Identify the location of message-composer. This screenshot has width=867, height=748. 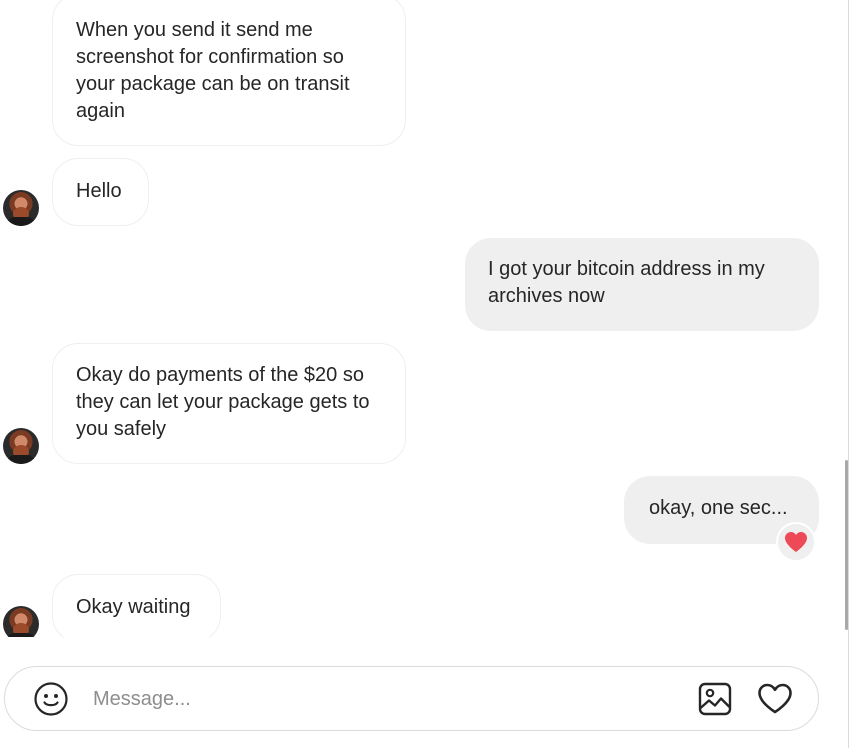
(411, 698).